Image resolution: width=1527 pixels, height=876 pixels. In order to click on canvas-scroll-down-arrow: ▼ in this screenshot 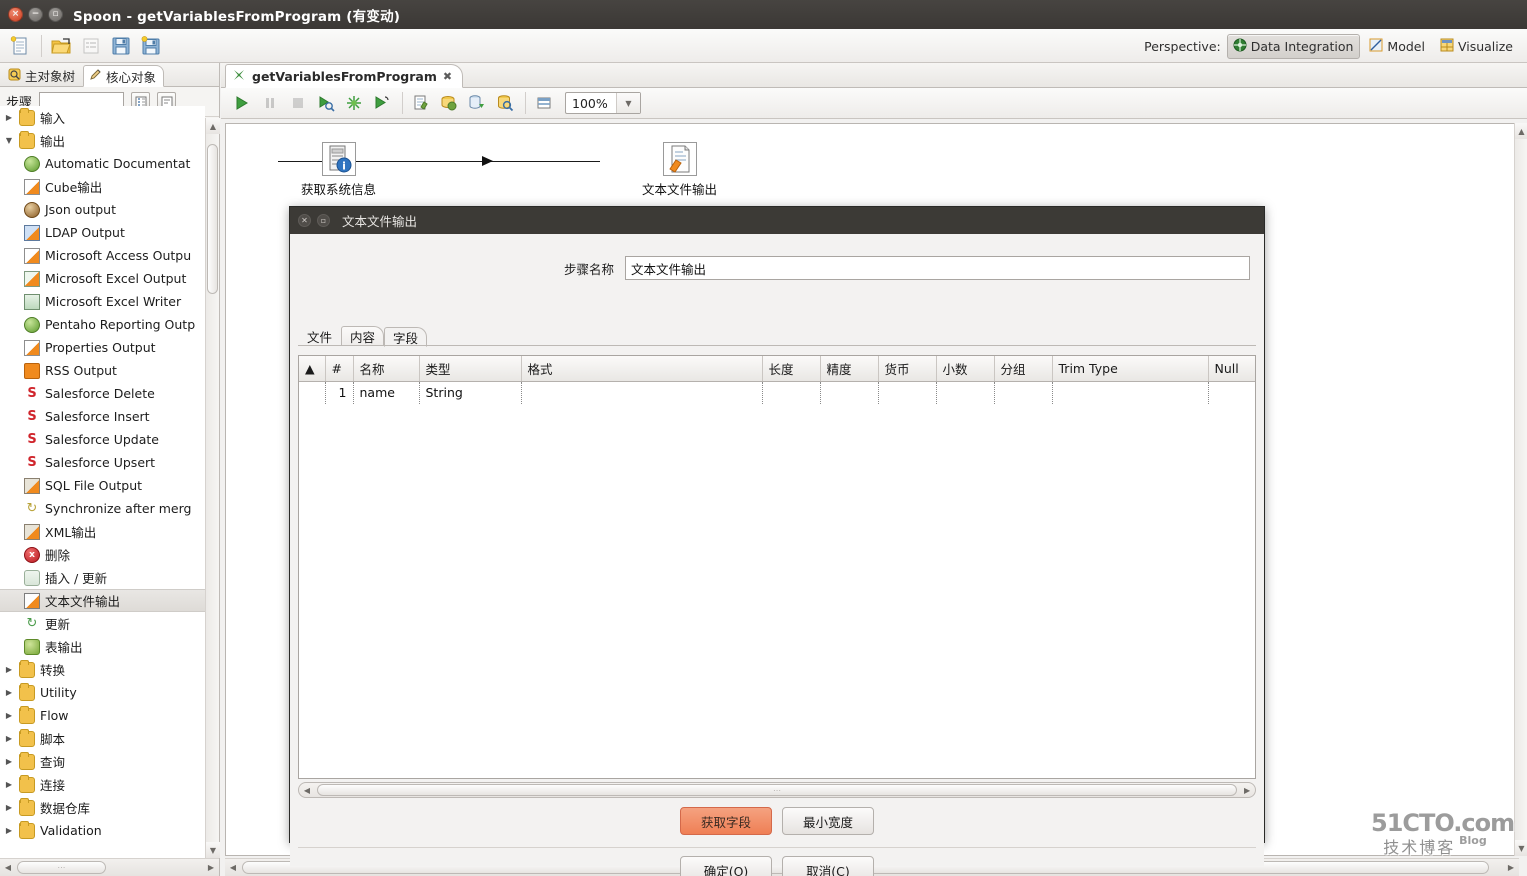, I will do `click(1521, 848)`.